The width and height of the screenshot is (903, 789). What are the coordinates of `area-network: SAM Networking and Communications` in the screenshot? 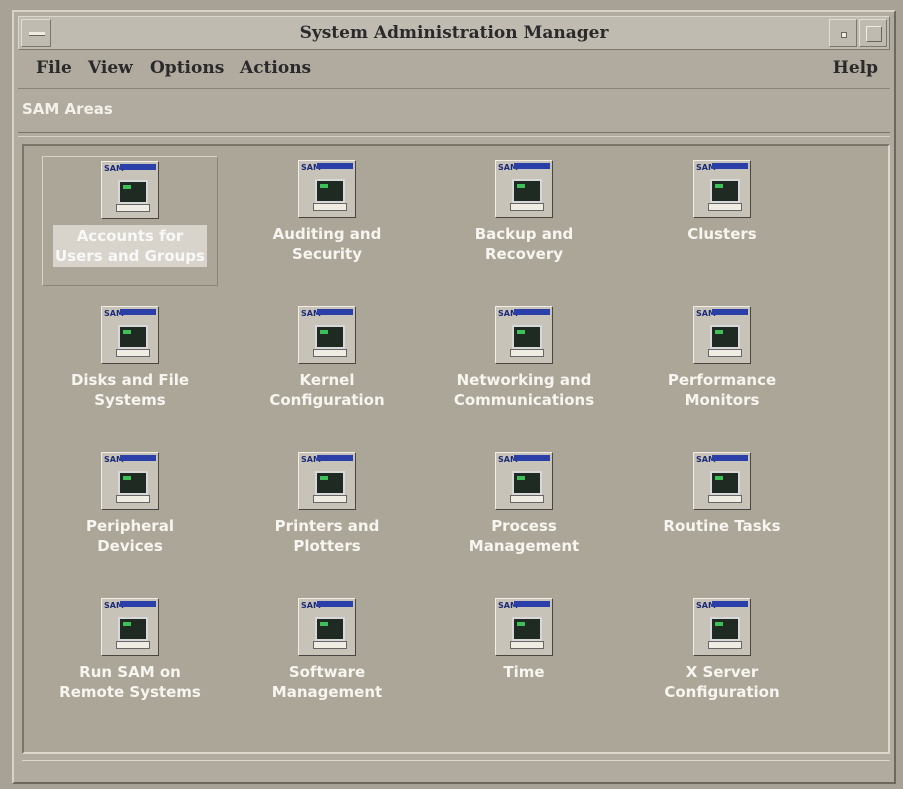 It's located at (524, 367).